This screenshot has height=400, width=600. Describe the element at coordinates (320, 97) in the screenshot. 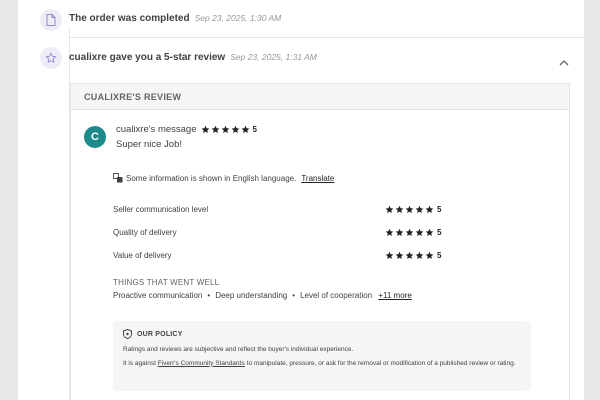

I see `review-header: CUALIXRE'S REVIEW` at that location.